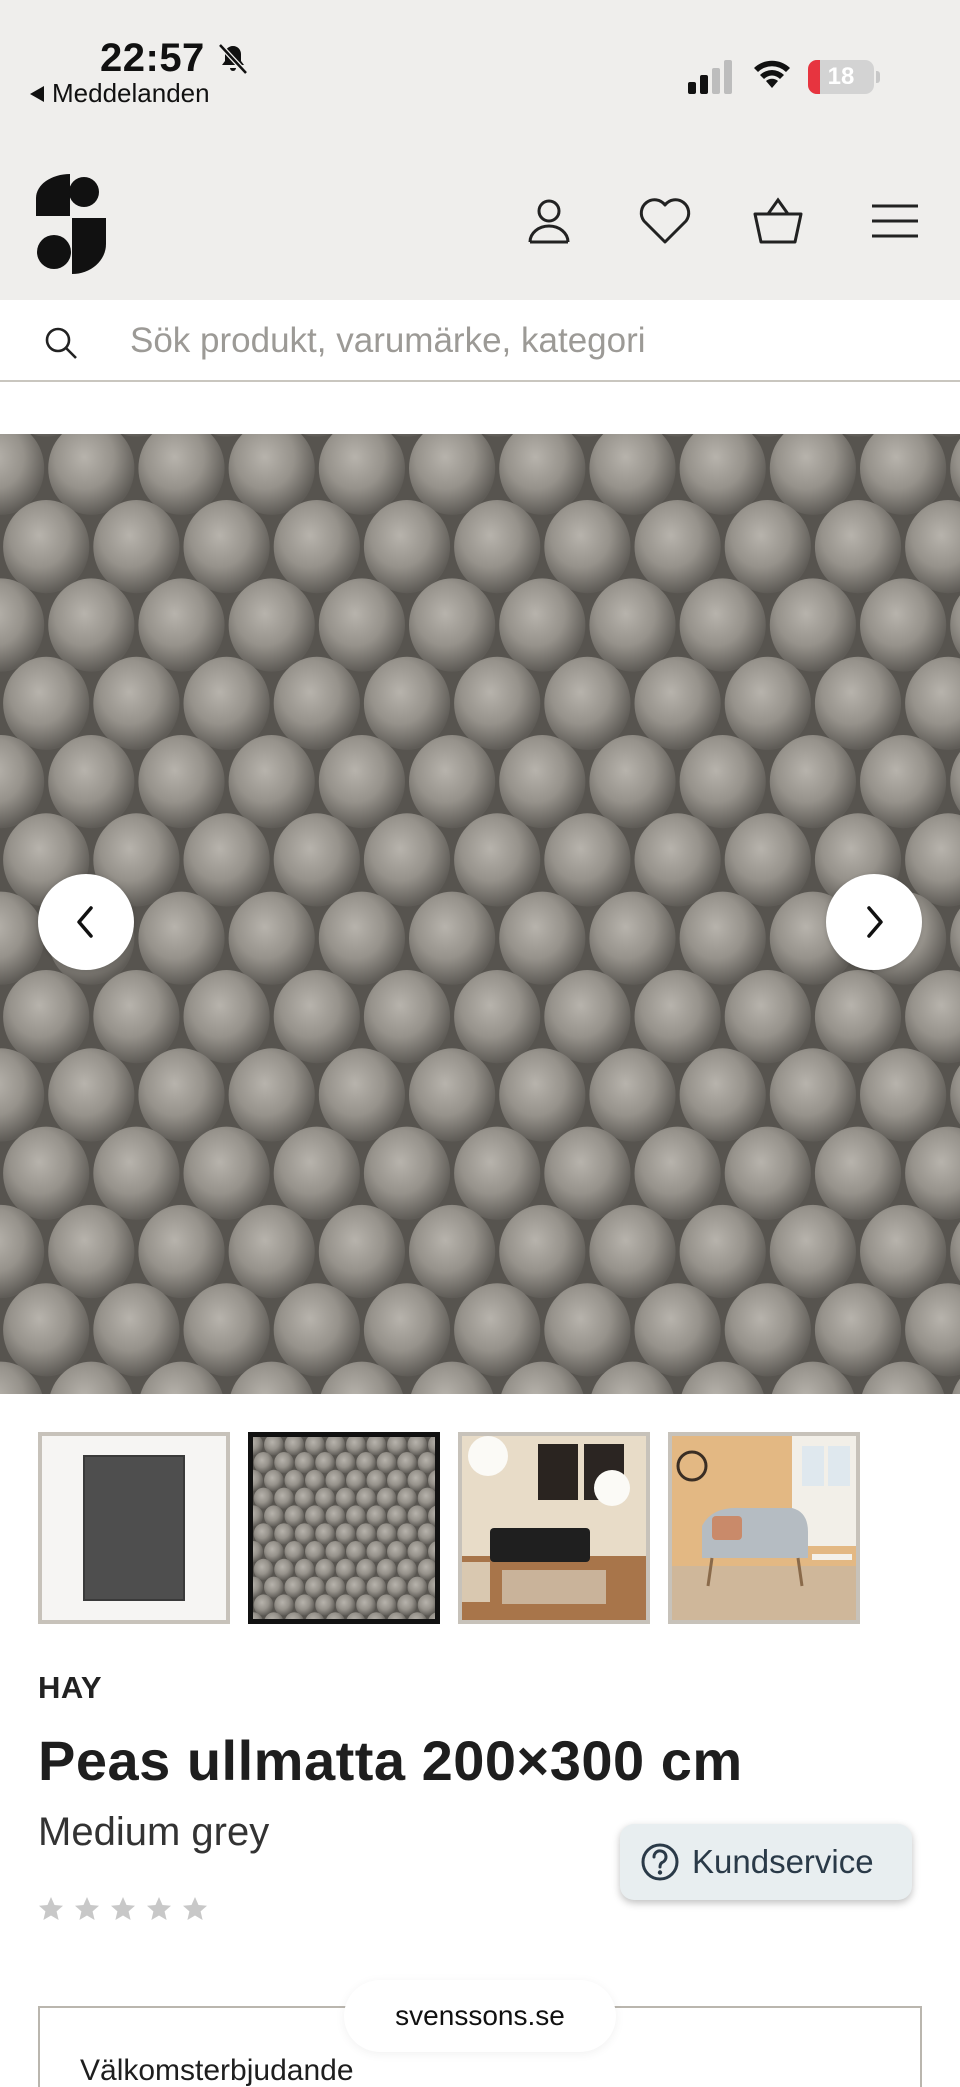 The height and width of the screenshot is (2087, 960). What do you see at coordinates (390, 1760) in the screenshot?
I see `product-title: Peas ullmatta 200×300 cm` at bounding box center [390, 1760].